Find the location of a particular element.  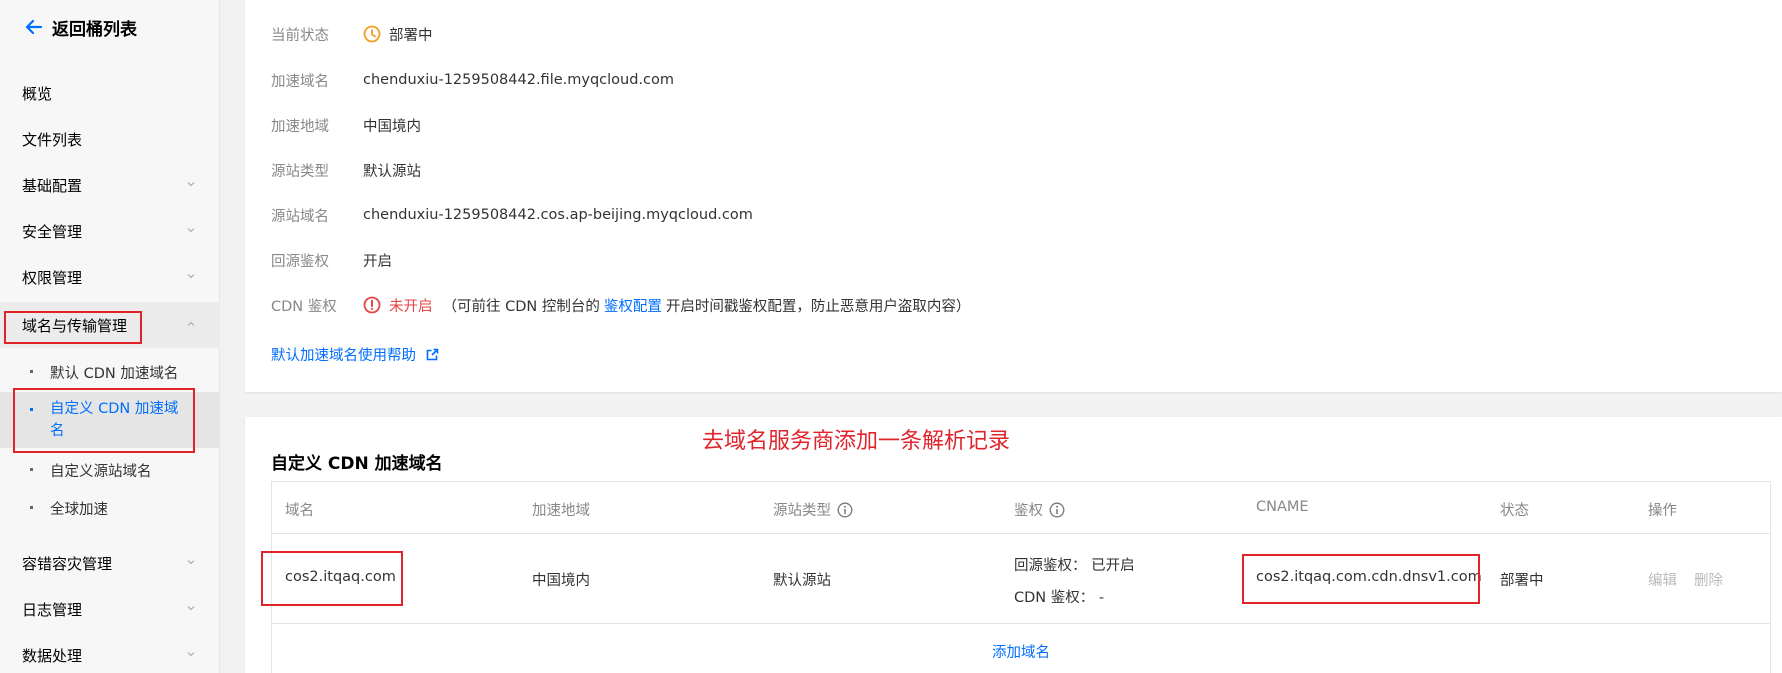

external-link-icon is located at coordinates (432, 354).